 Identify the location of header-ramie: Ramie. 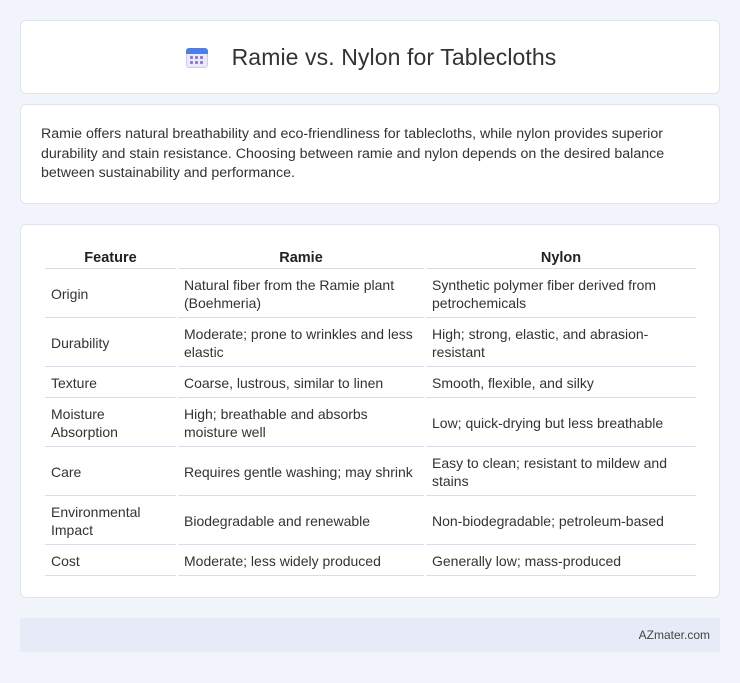
(301, 258).